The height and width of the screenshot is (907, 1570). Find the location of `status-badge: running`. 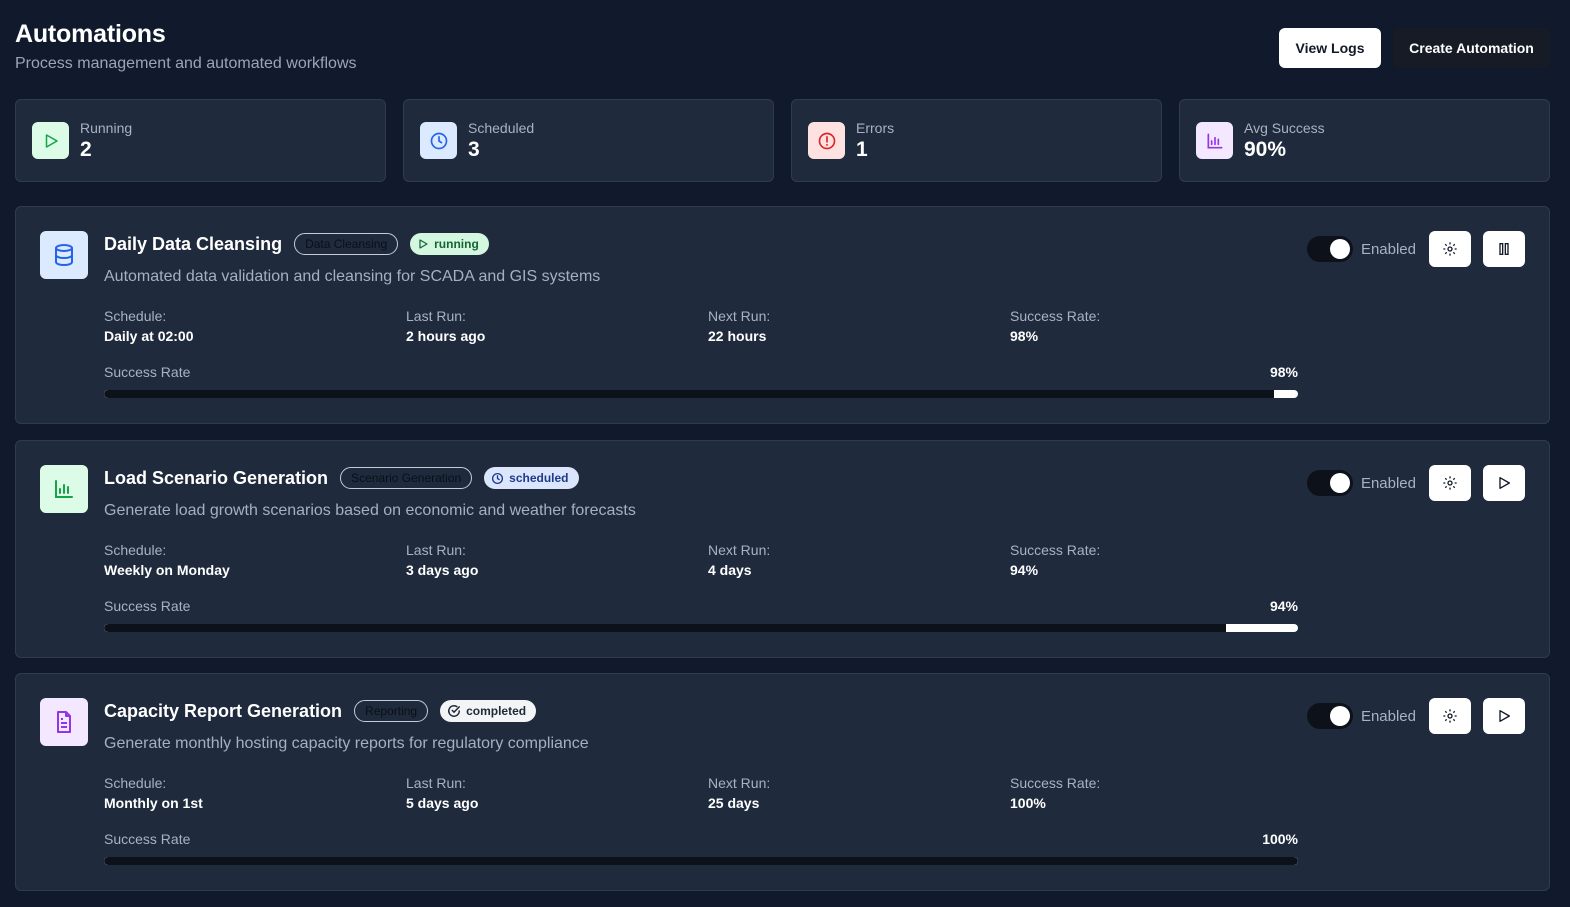

status-badge: running is located at coordinates (449, 244).